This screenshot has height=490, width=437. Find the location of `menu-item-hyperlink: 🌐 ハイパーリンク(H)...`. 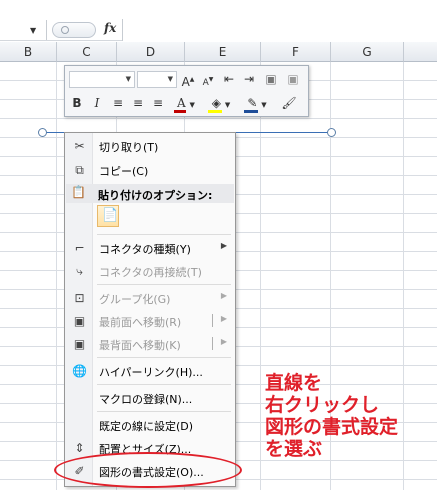

menu-item-hyperlink: 🌐 ハイパーリンク(H)... is located at coordinates (150, 371).